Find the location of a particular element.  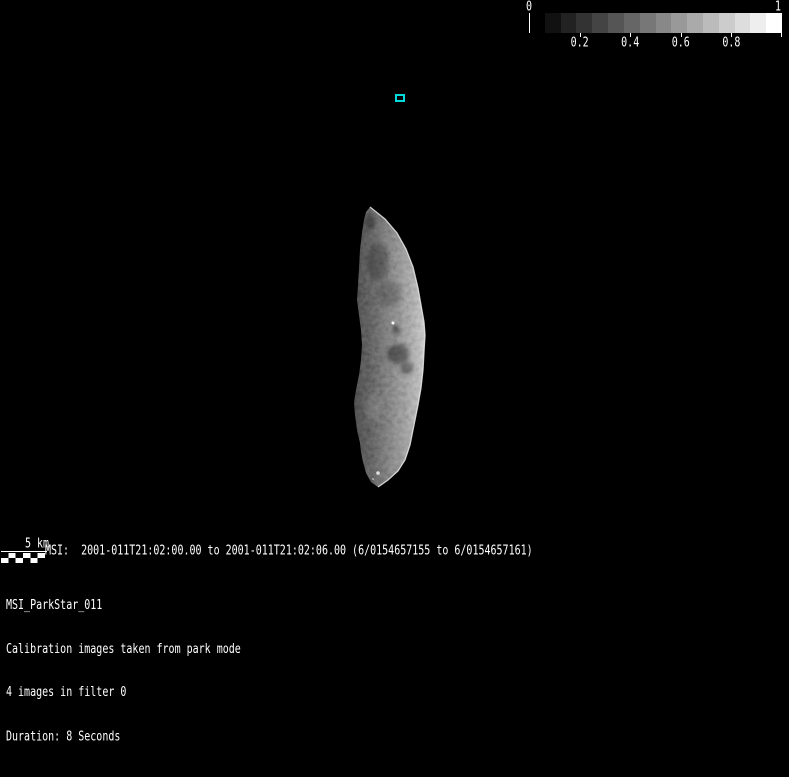

images-filter-line: 4 images in filter 0 is located at coordinates (66, 692).